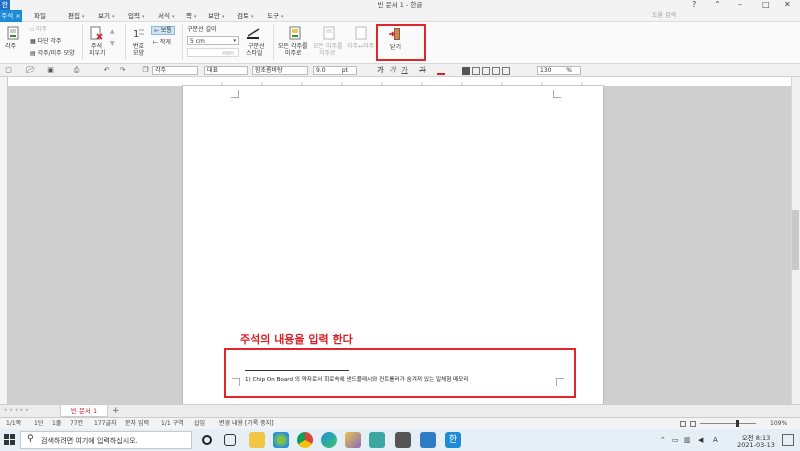 This screenshot has height=451, width=800. I want to click on footnote-shape-button: ▤ 각주/미주 모양, so click(52, 53).